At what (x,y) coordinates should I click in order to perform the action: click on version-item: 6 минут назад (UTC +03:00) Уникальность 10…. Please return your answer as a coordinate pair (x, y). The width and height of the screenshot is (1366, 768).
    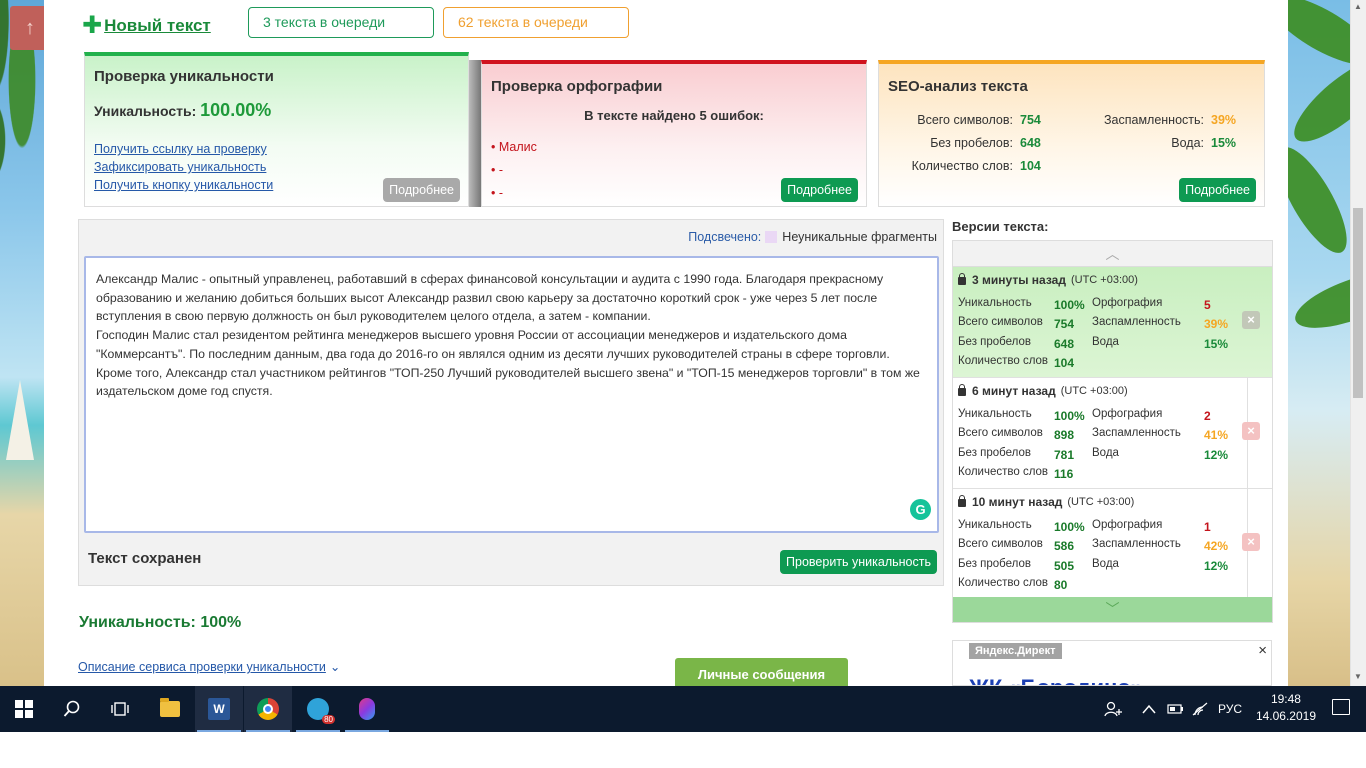
    Looking at the image, I should click on (1112, 433).